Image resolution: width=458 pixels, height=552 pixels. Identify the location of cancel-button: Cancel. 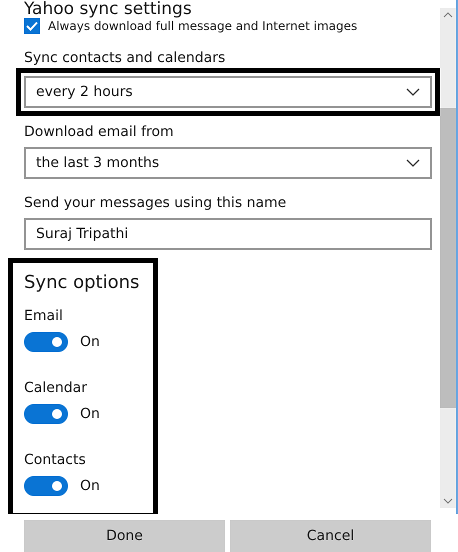
(330, 536).